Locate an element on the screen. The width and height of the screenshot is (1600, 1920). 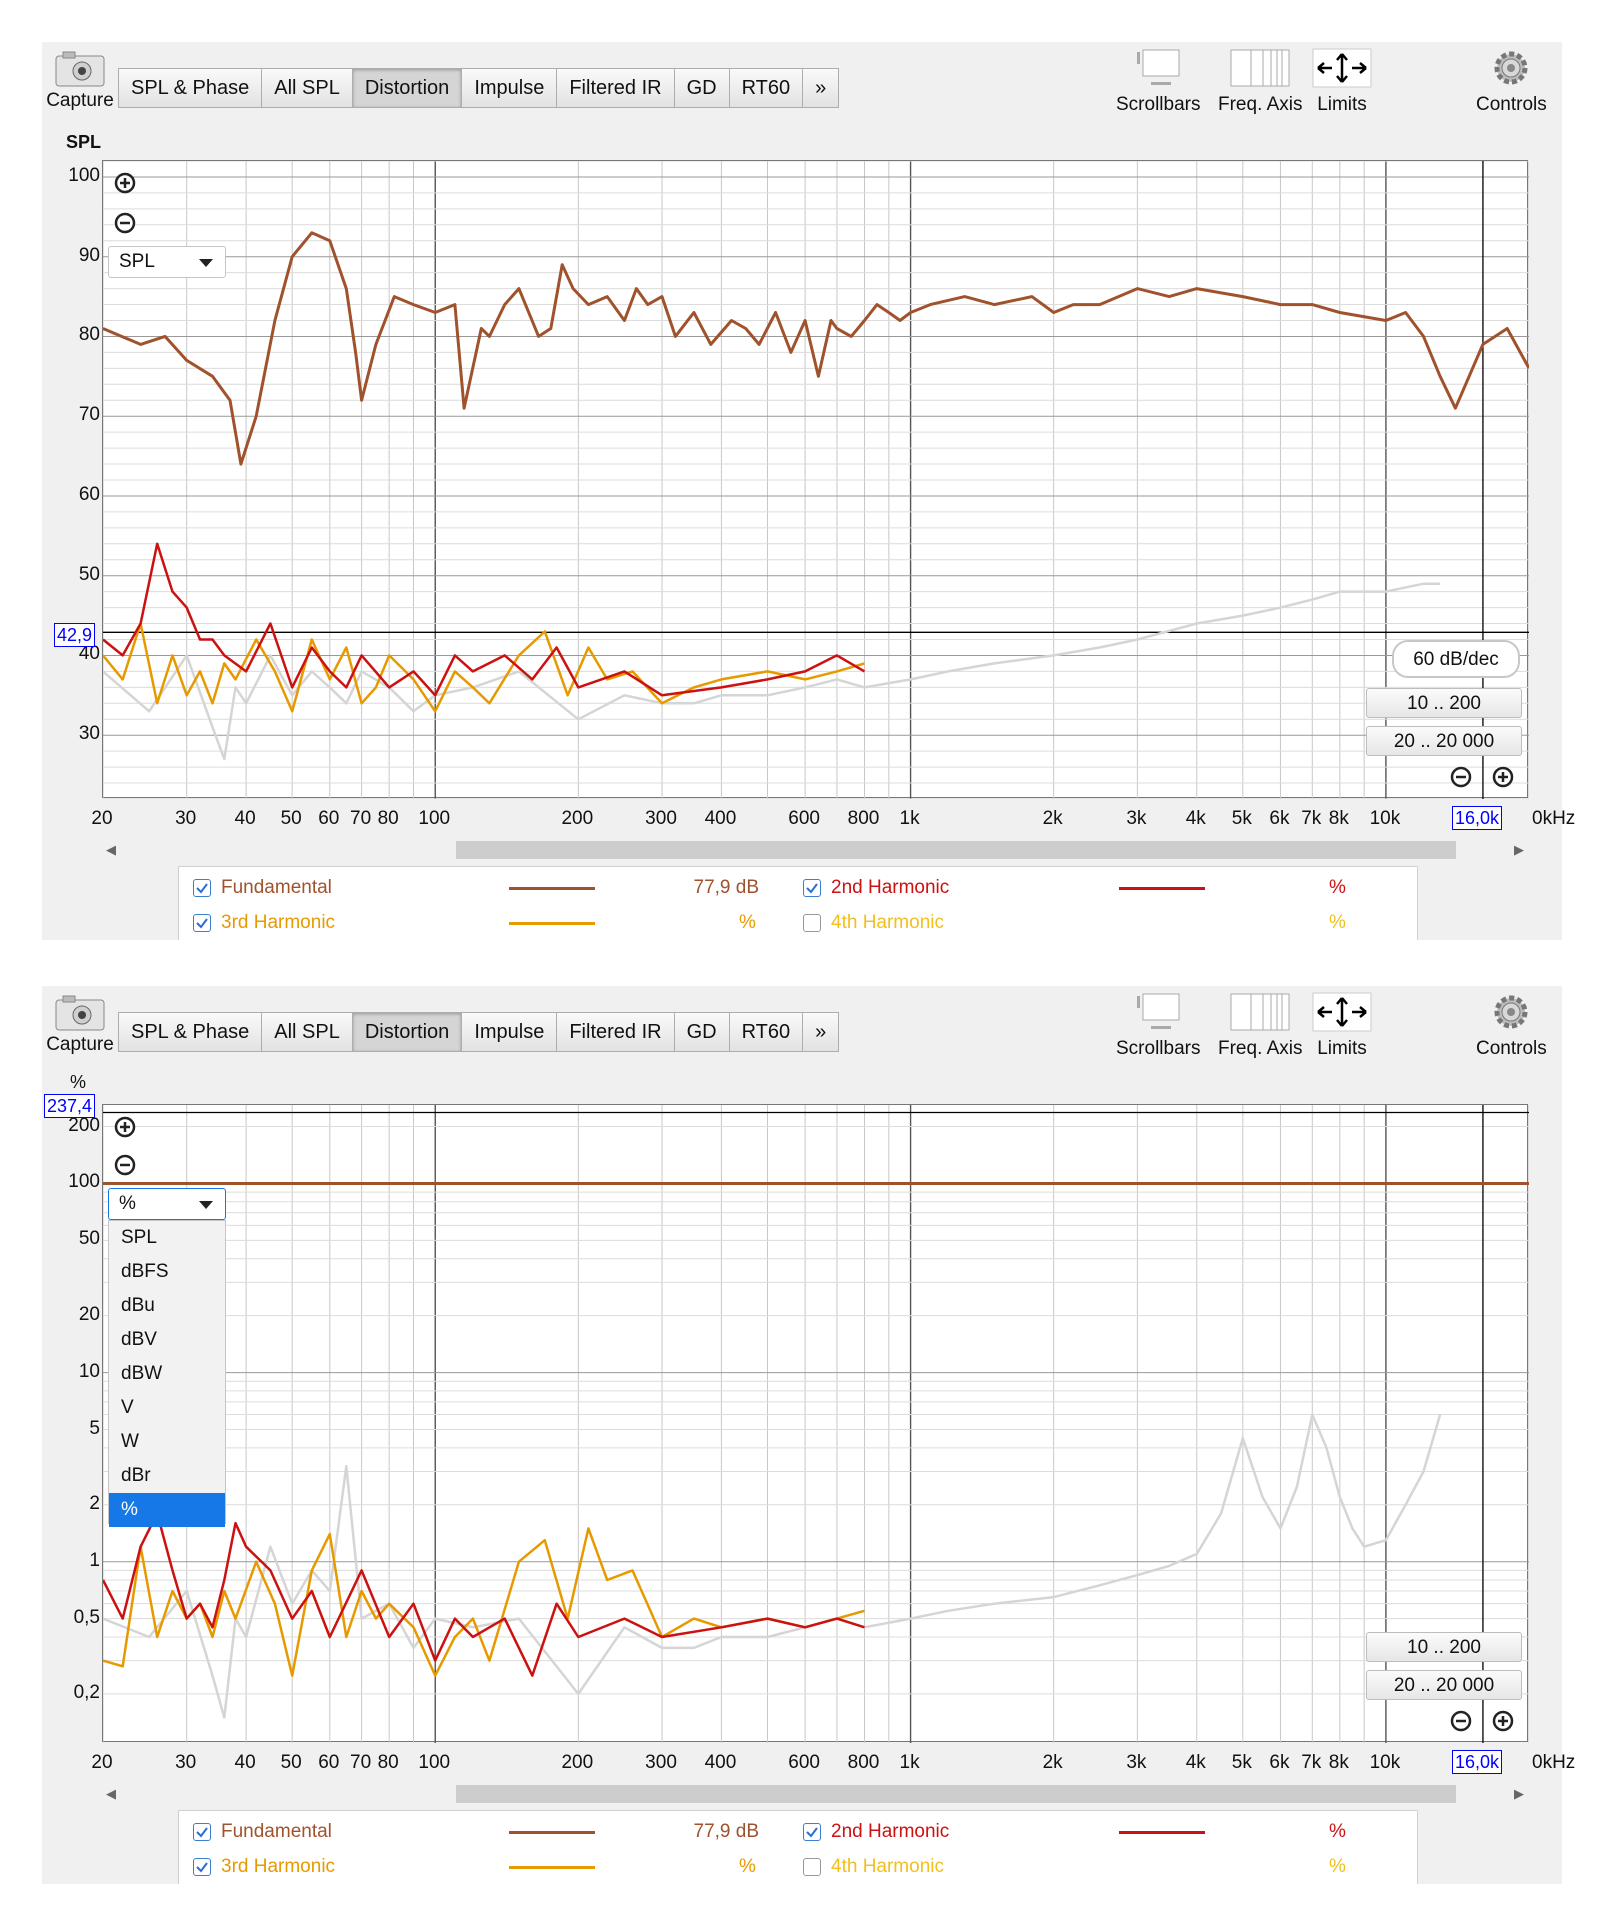
x-tick-label: 30 is located at coordinates (186, 818).